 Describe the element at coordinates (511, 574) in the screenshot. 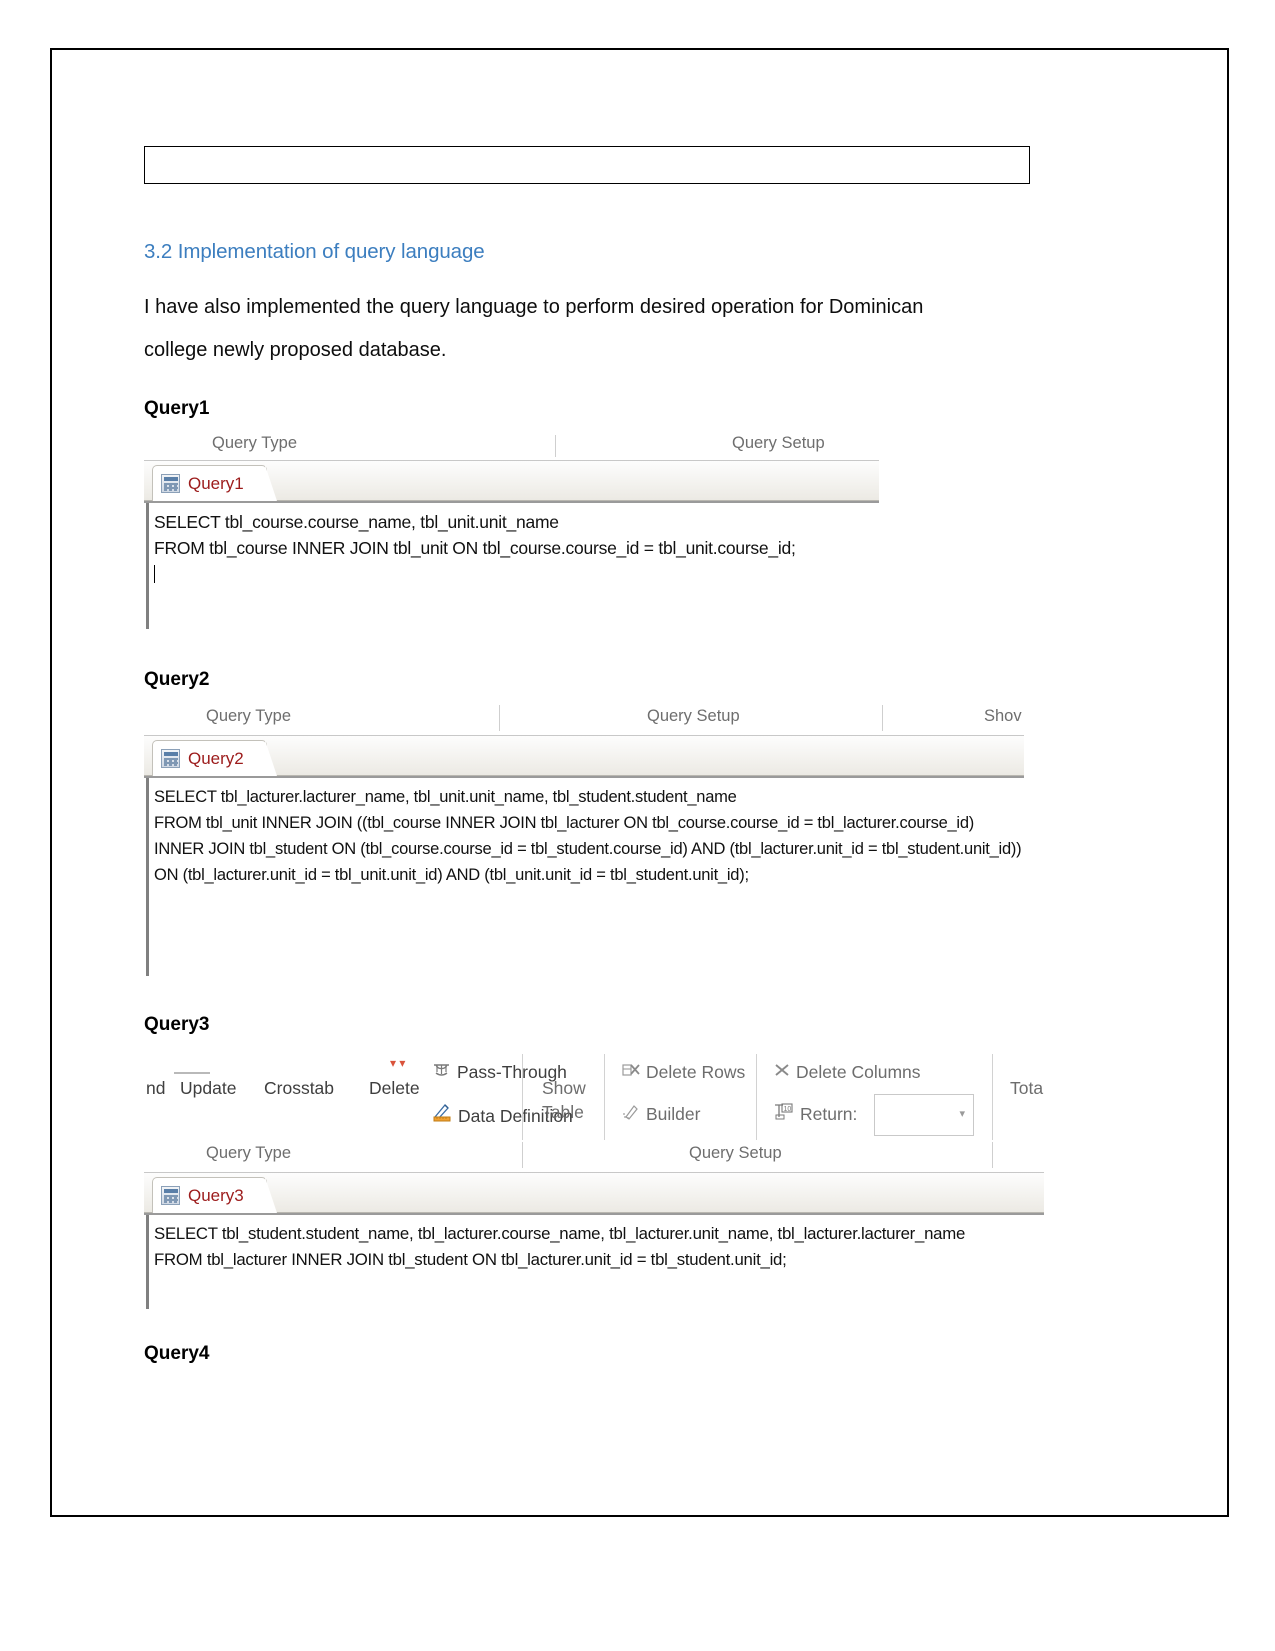

I see `sql-caret-line` at that location.